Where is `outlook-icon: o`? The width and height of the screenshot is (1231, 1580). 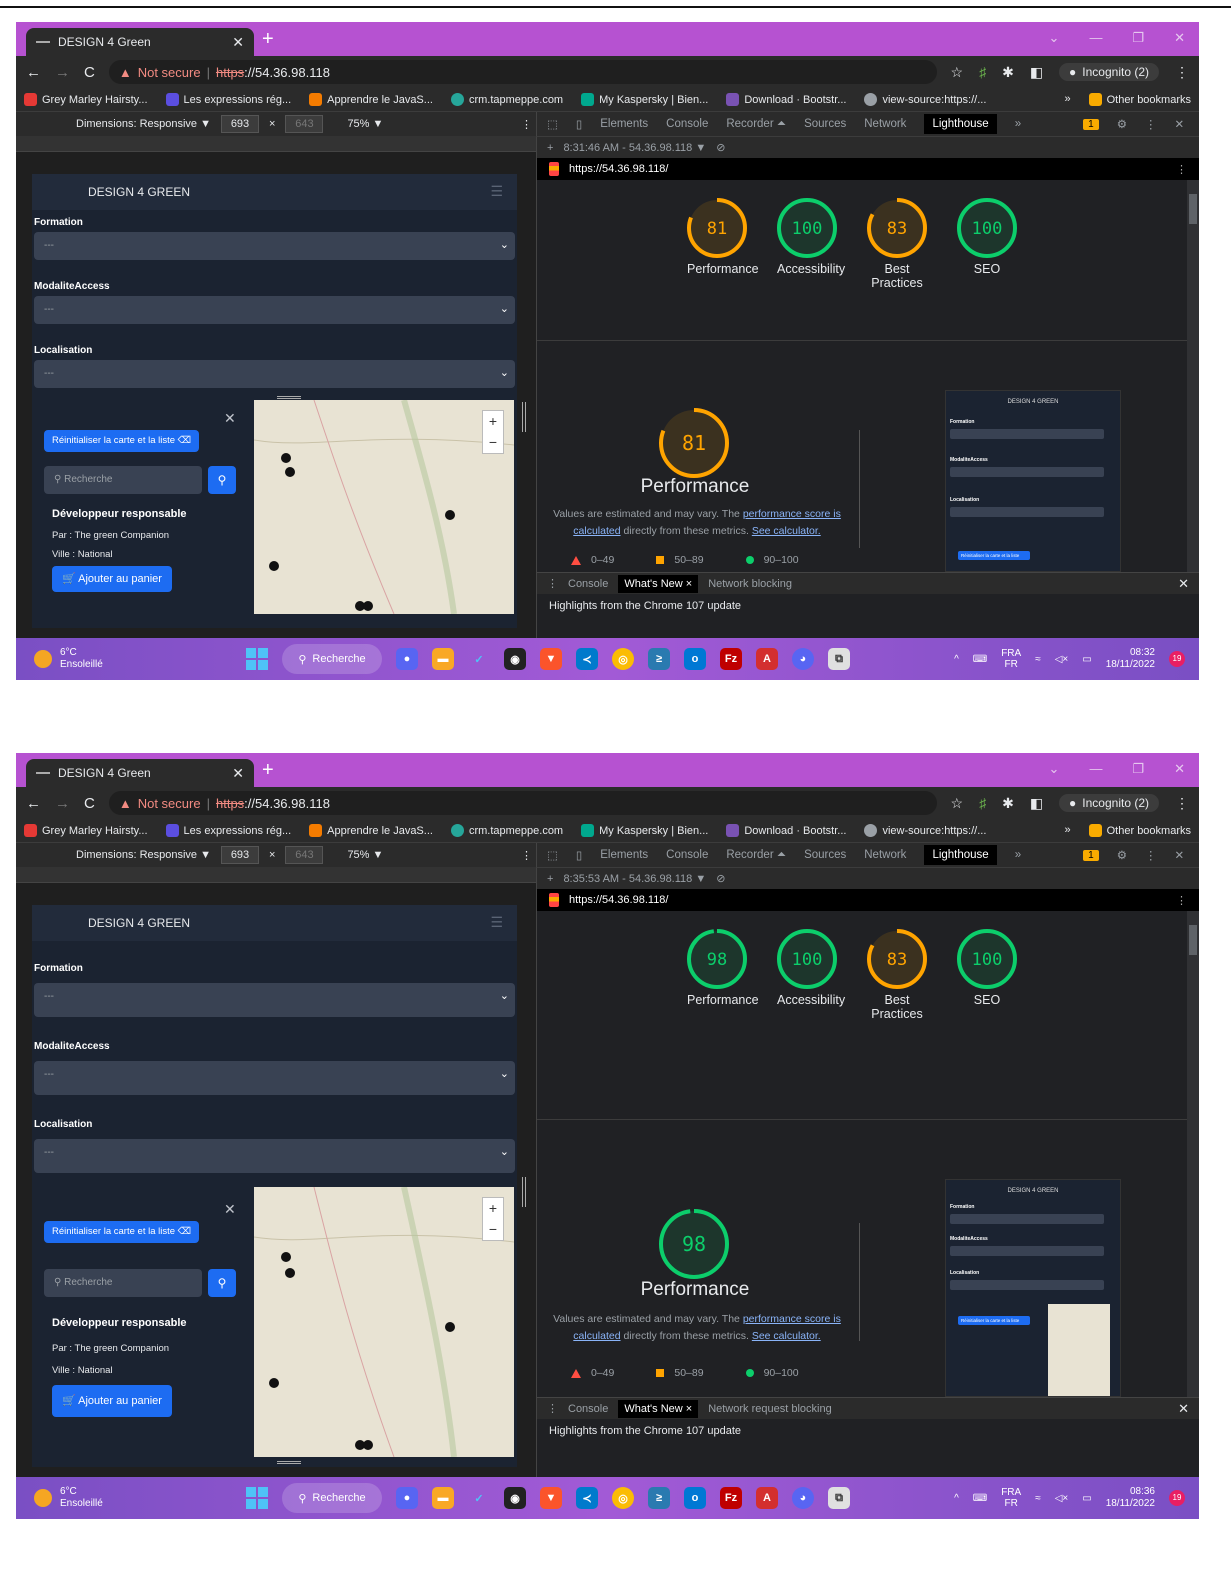
outlook-icon: o is located at coordinates (695, 659).